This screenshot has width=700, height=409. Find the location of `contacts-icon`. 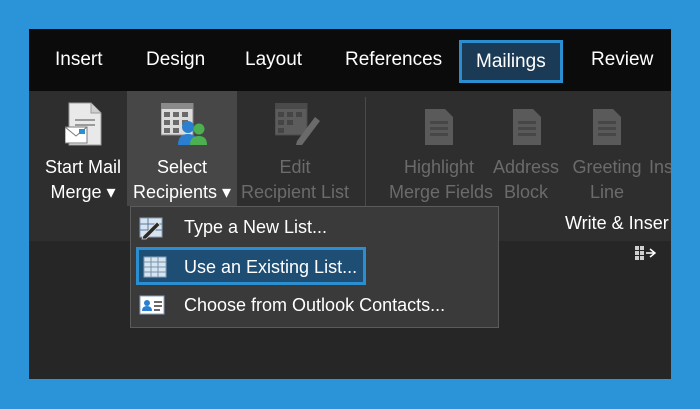

contacts-icon is located at coordinates (152, 307).